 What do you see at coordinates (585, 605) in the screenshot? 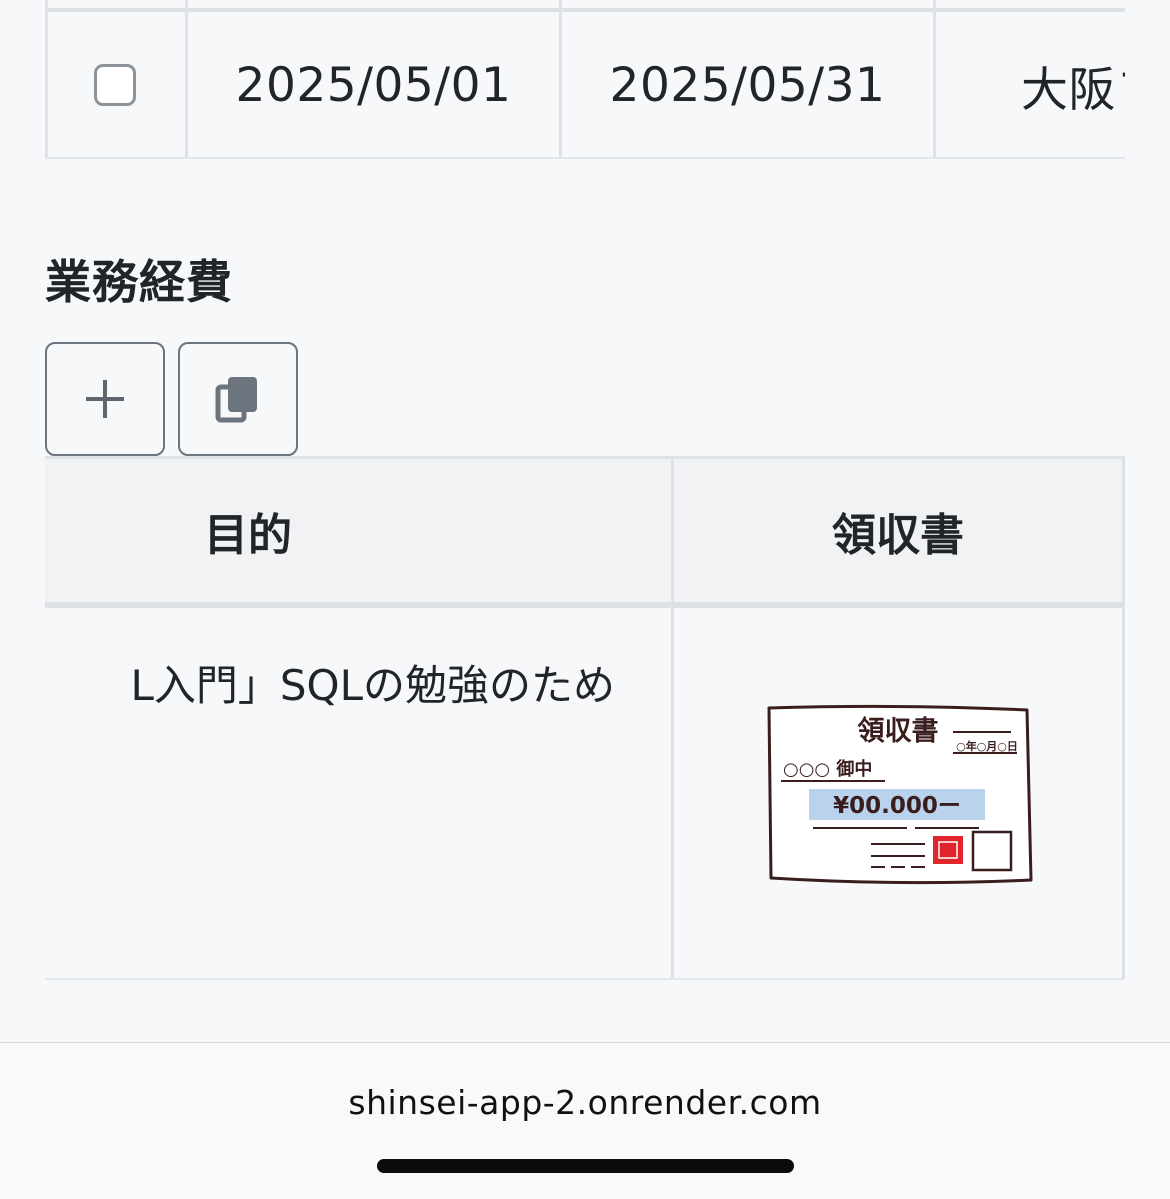
I see `header-bottom-border` at bounding box center [585, 605].